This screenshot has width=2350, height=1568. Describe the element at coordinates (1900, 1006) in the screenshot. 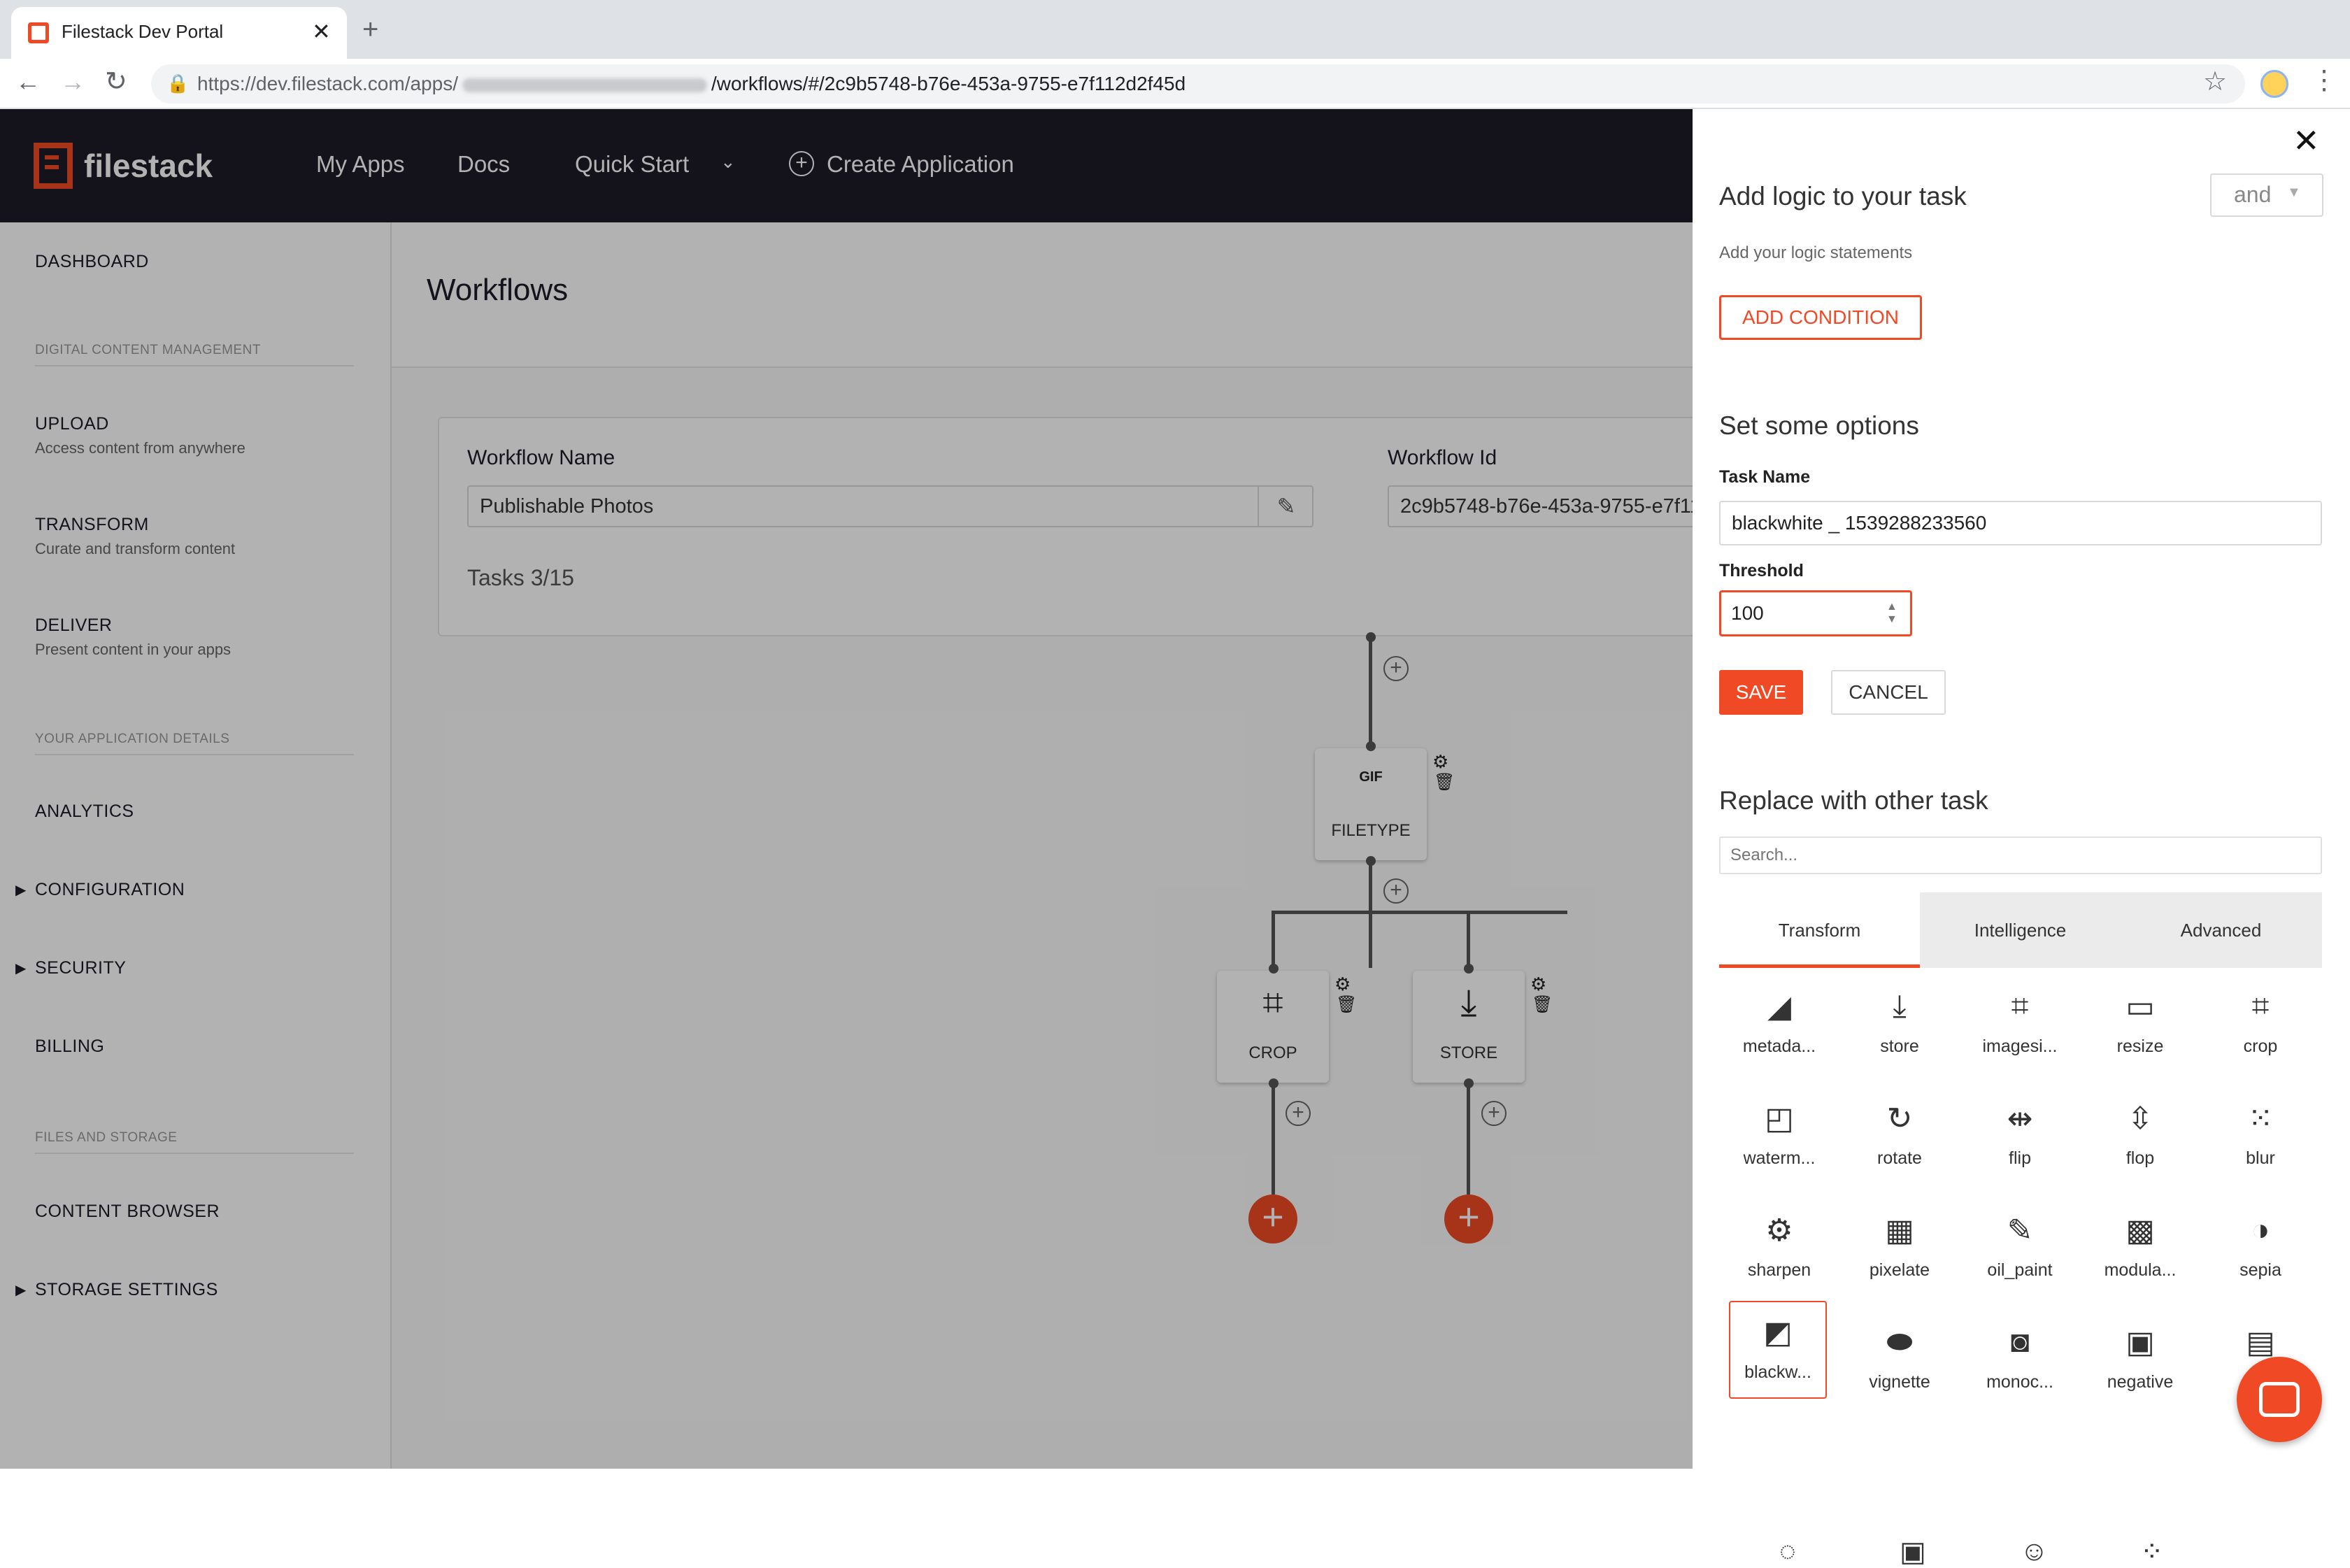

I see `download-icon: ⤓` at that location.